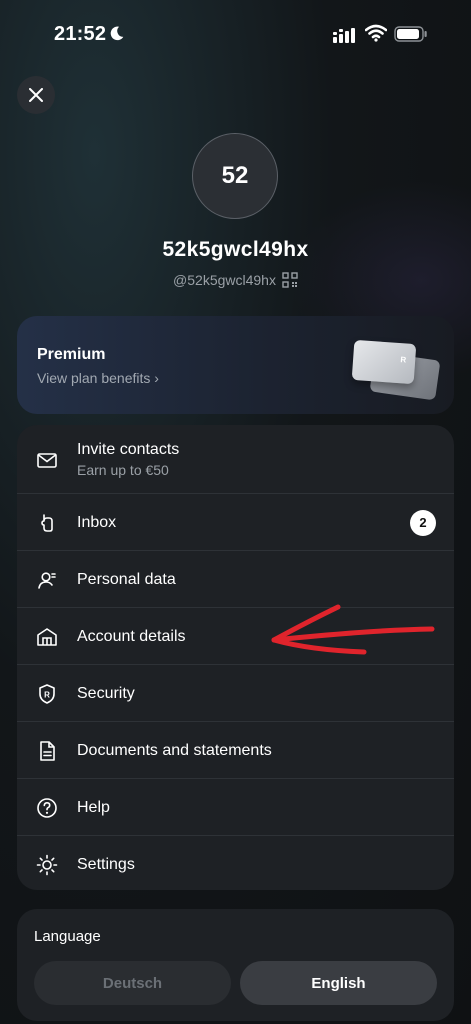 The image size is (471, 1024). What do you see at coordinates (235, 579) in the screenshot?
I see `menu-item-personal-data: Personal data` at bounding box center [235, 579].